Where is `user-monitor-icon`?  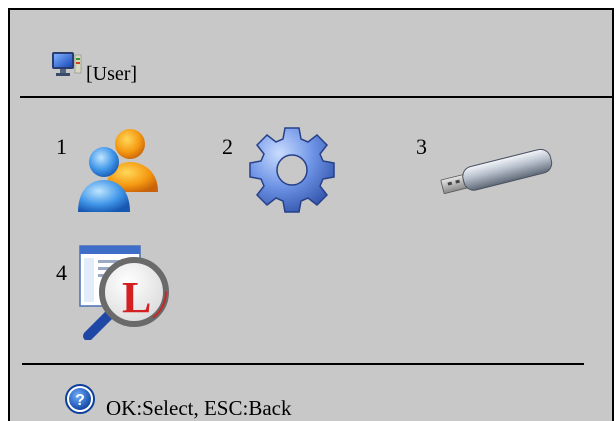 user-monitor-icon is located at coordinates (67, 66).